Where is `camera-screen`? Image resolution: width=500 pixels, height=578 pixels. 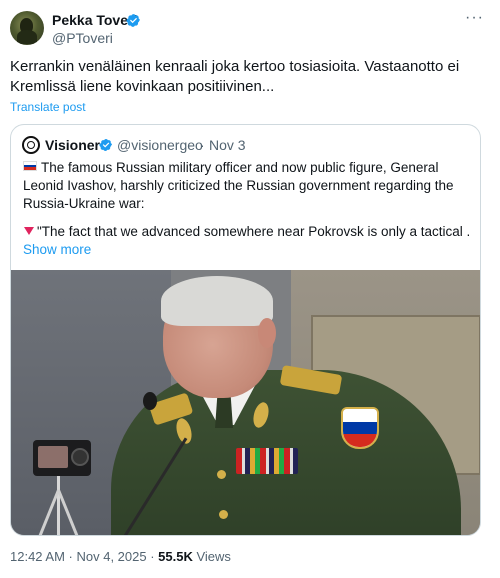
camera-screen is located at coordinates (53, 457).